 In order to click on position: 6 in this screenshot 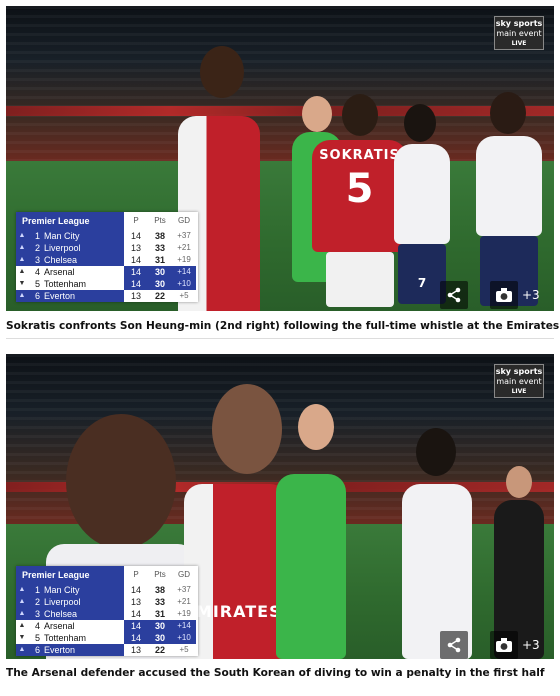, I will do `click(37, 650)`.